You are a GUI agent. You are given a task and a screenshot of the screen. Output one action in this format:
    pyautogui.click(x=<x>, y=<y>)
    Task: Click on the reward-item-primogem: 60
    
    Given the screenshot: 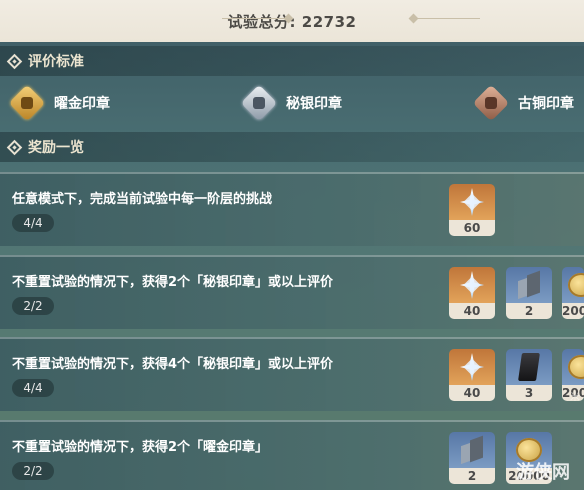 What is the action you would take?
    pyautogui.click(x=472, y=210)
    